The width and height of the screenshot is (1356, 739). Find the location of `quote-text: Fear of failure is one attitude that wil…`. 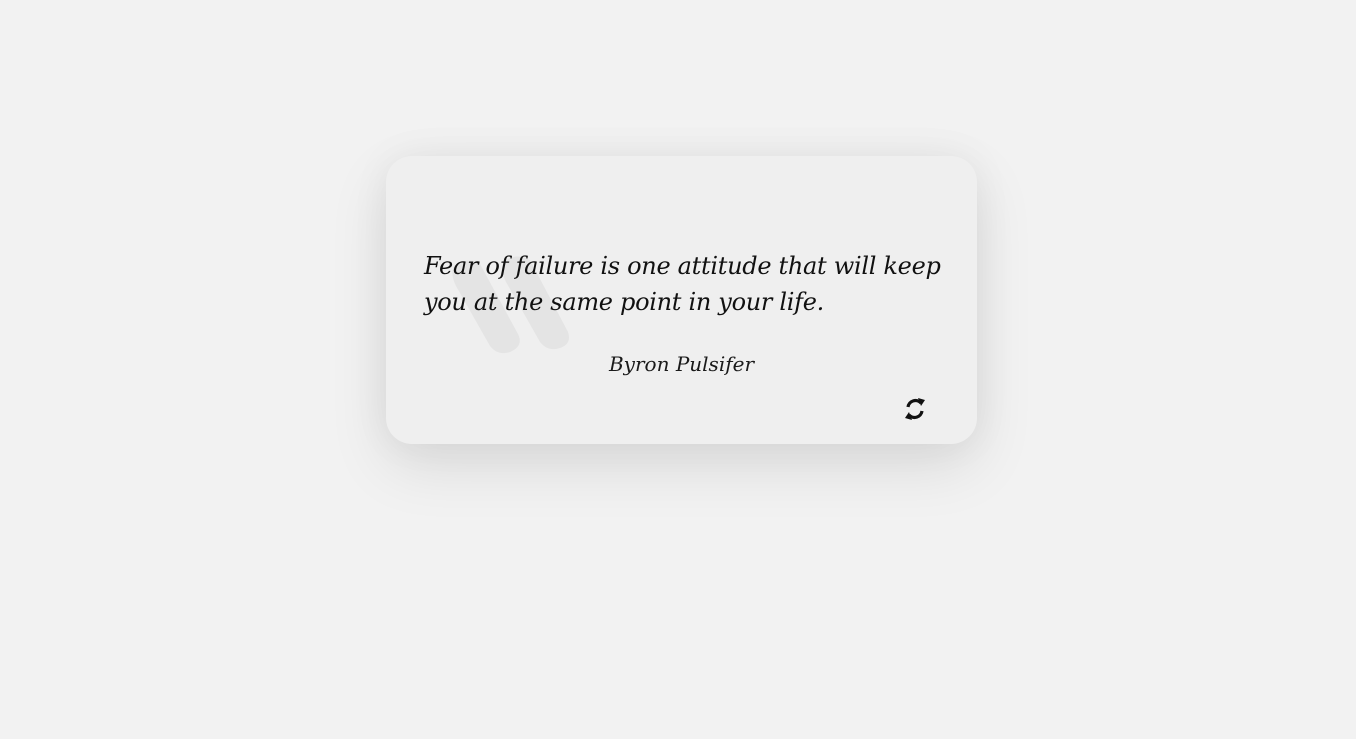

quote-text: Fear of failure is one attitude that wil… is located at coordinates (682, 284).